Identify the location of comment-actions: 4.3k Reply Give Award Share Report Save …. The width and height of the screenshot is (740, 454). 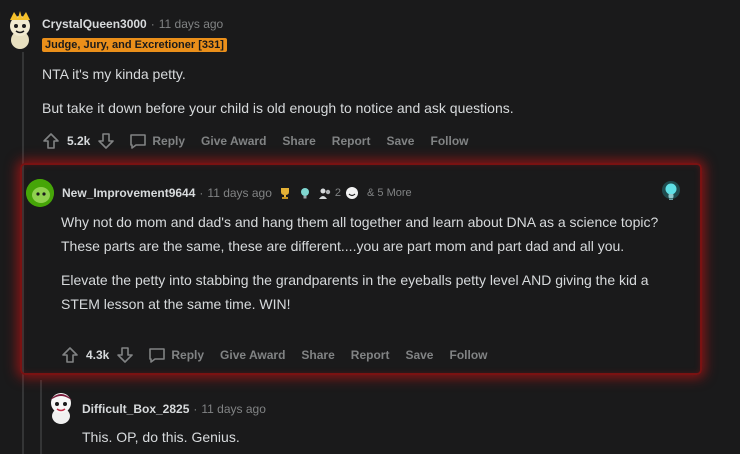
(280, 355).